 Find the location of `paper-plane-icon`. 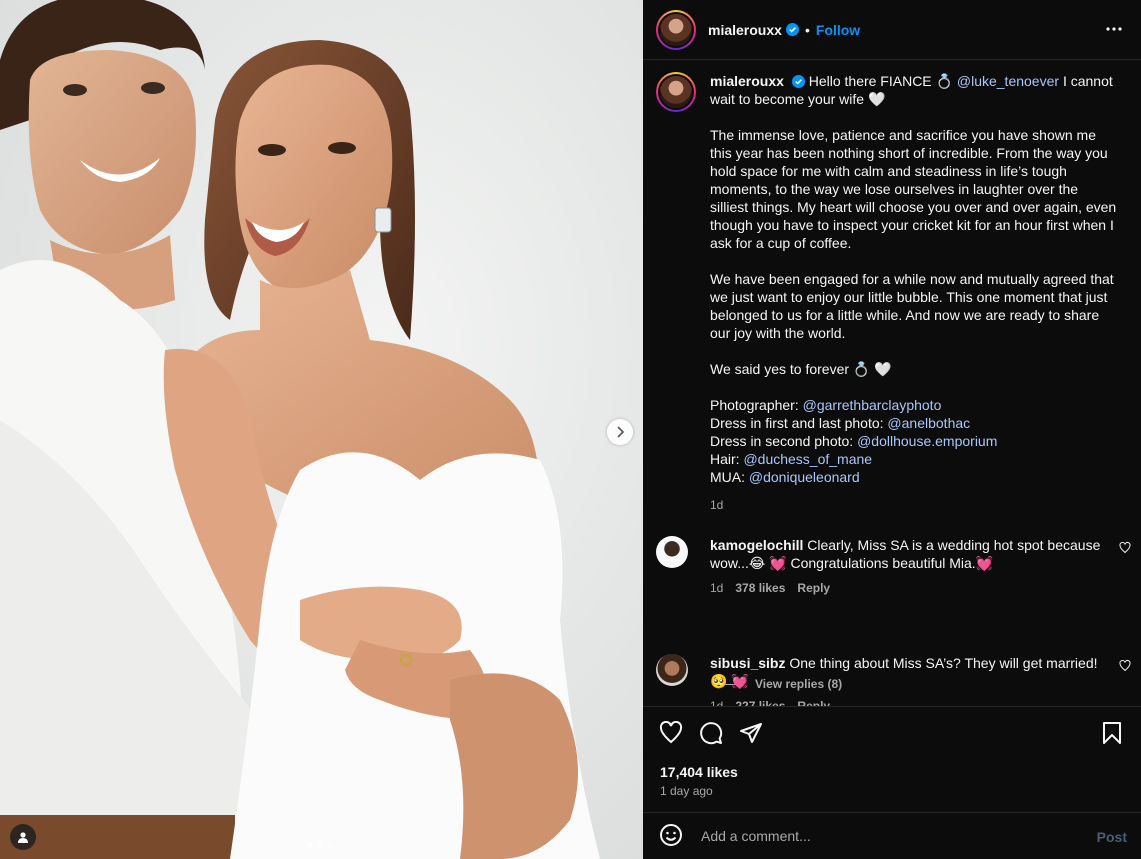

paper-plane-icon is located at coordinates (751, 733).